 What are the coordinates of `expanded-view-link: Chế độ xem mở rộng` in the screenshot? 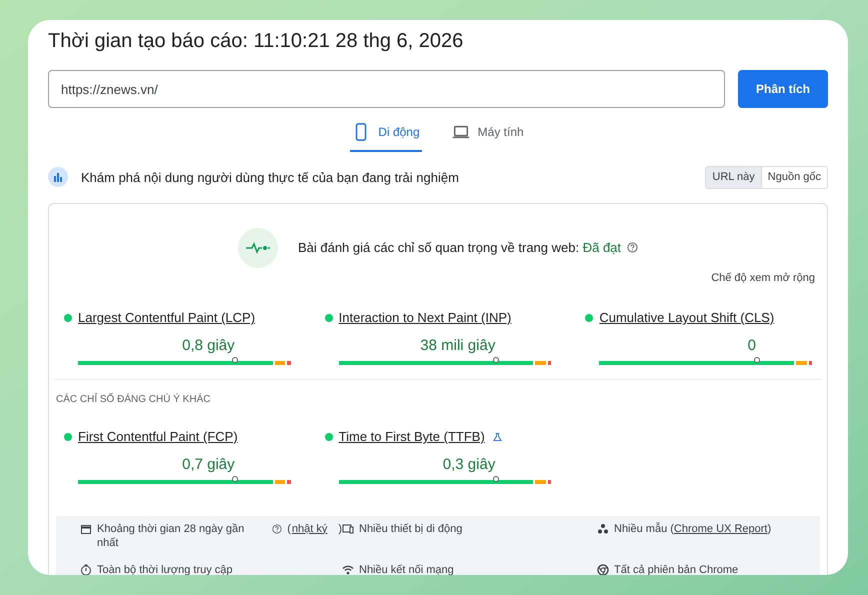 It's located at (763, 278).